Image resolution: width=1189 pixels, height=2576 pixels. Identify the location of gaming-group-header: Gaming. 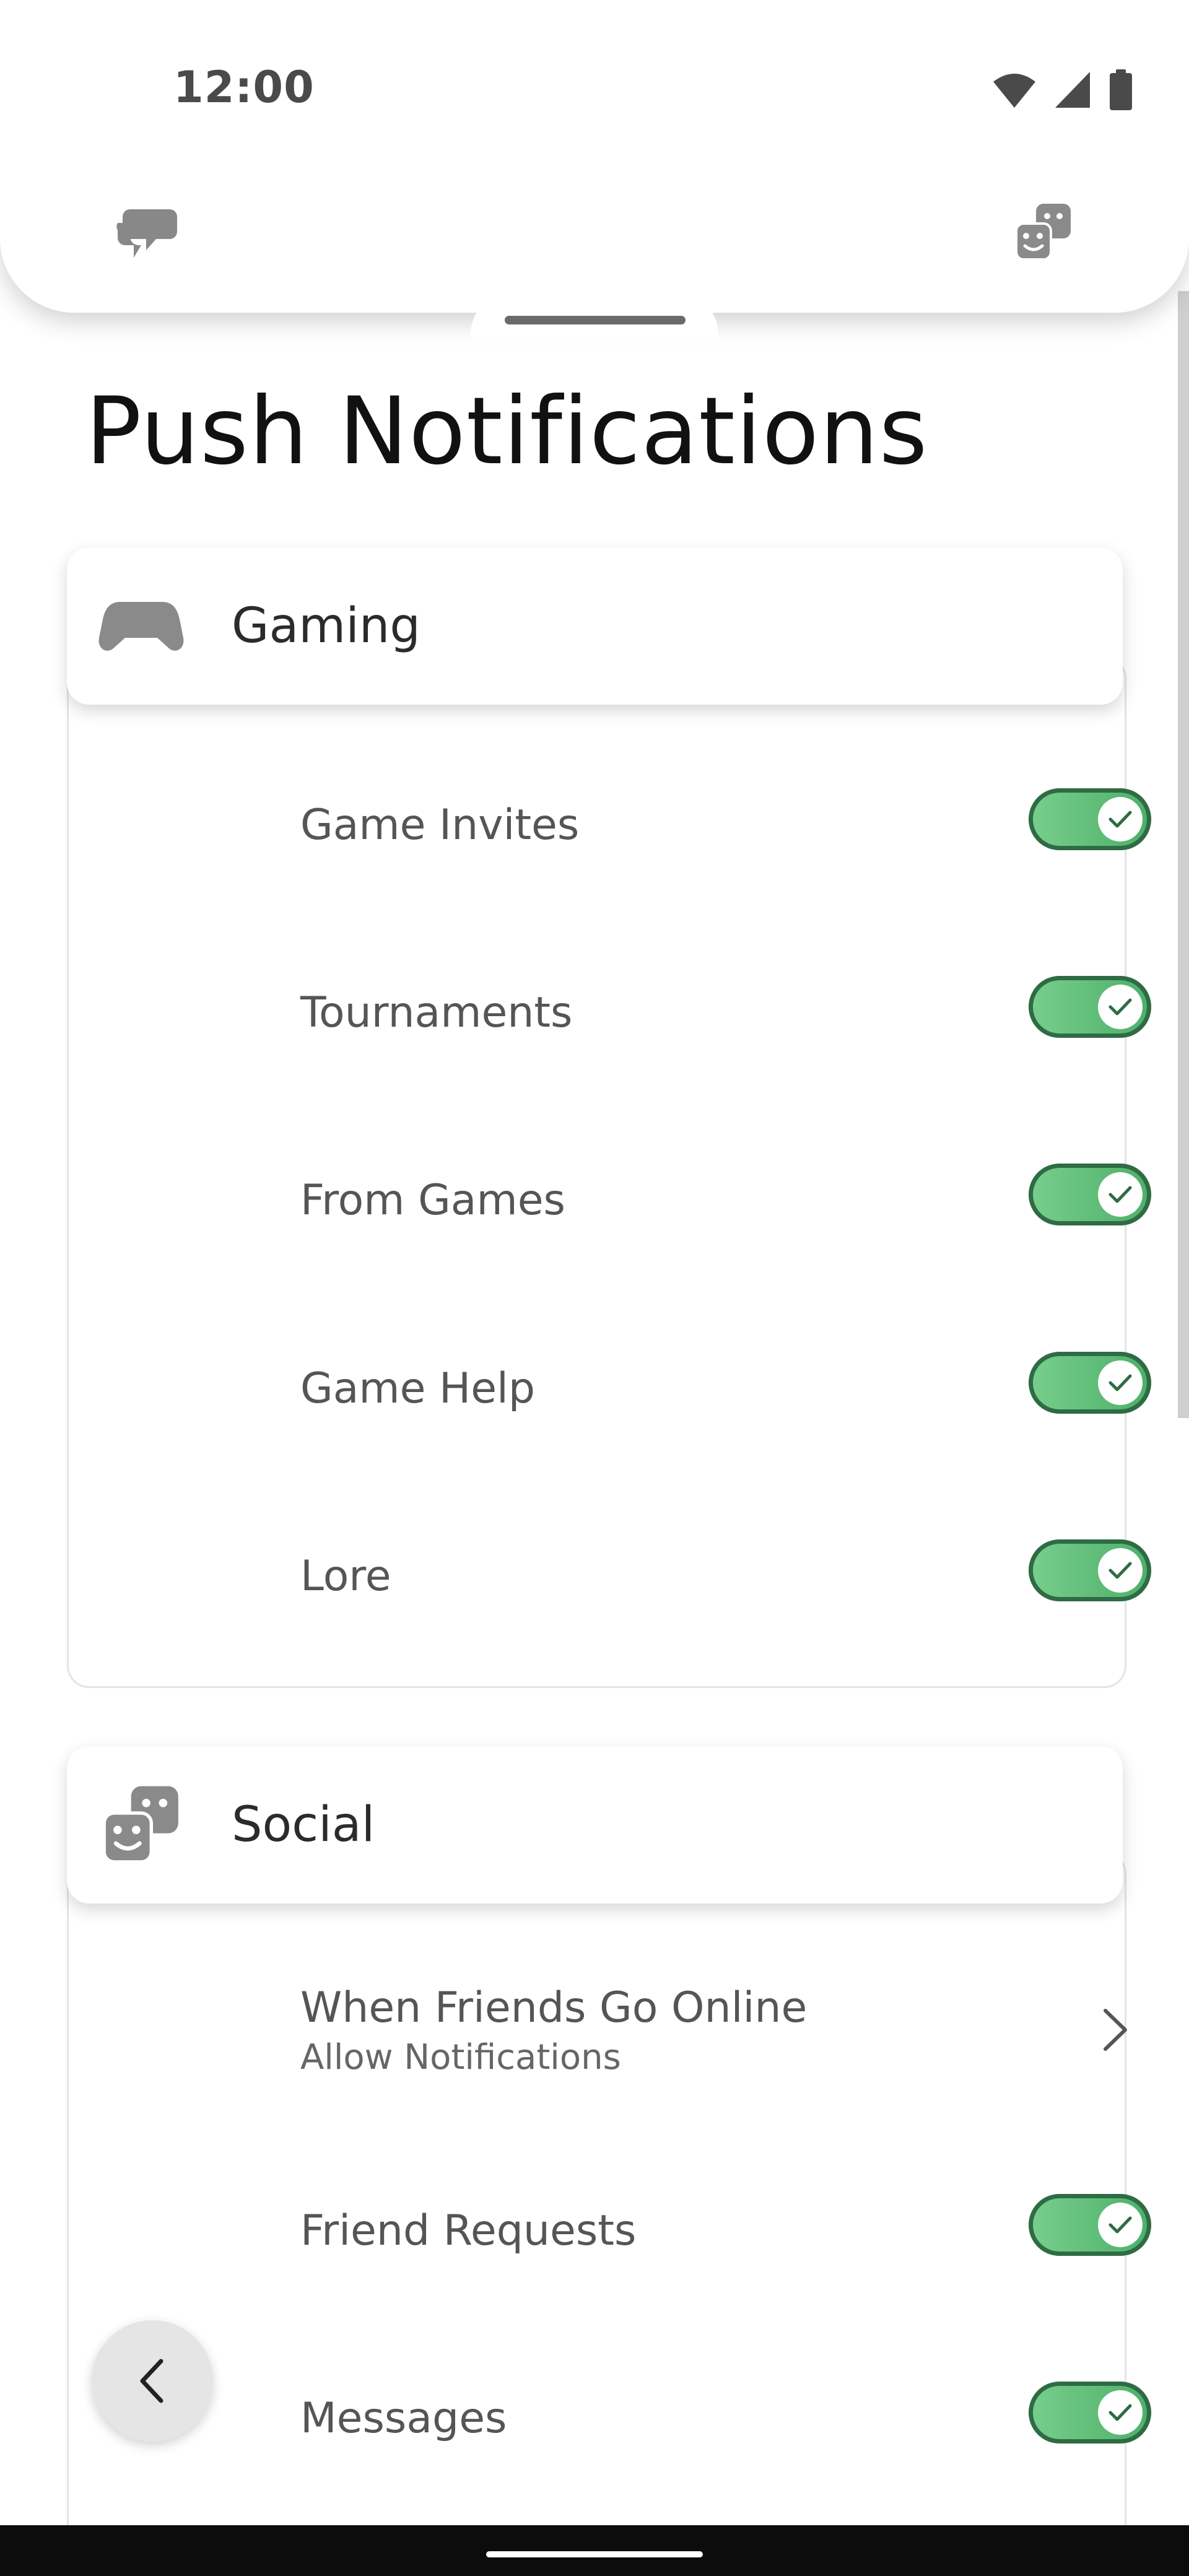
(595, 626).